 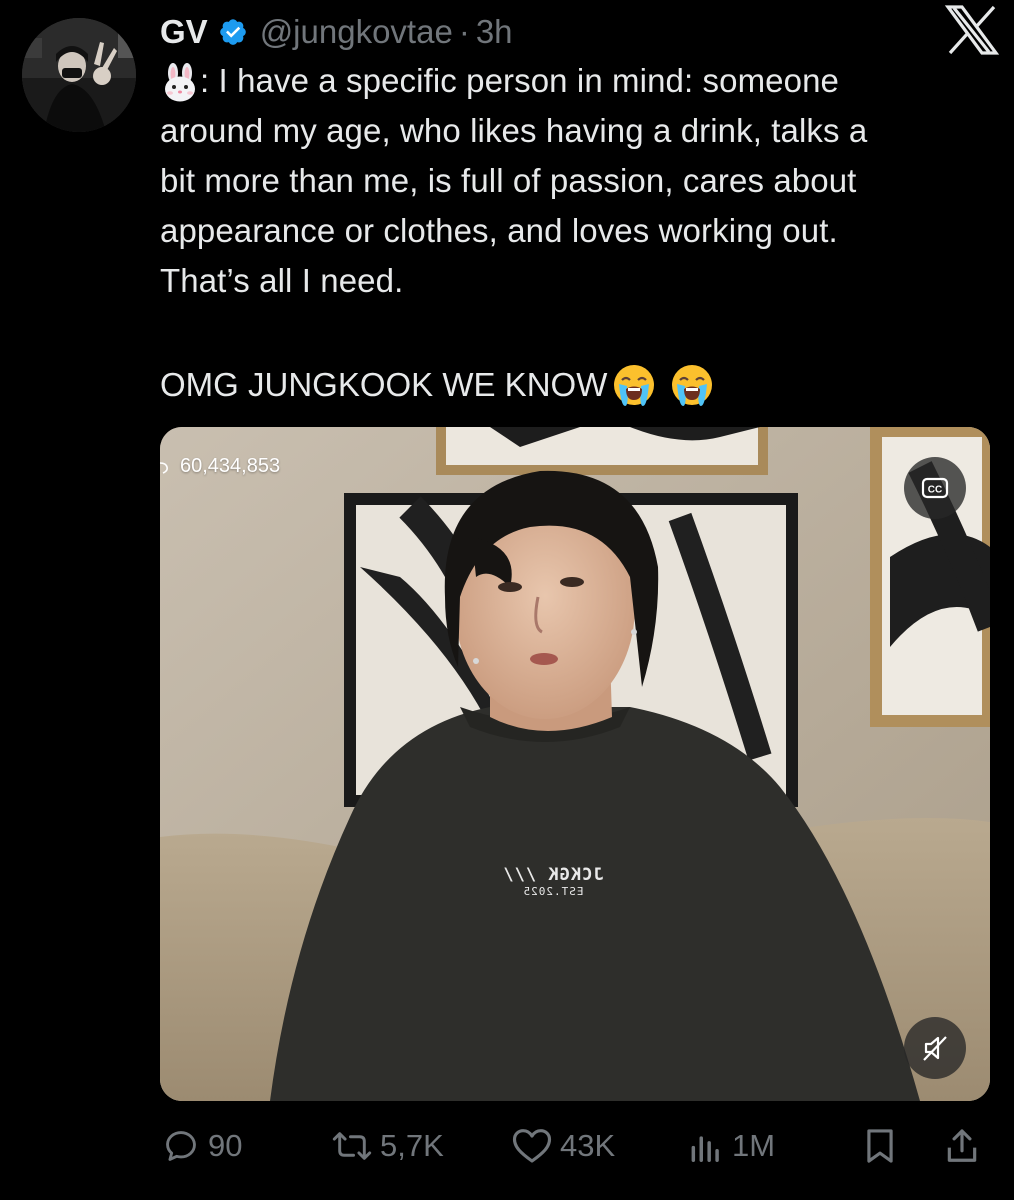 I want to click on x-logo-icon, so click(x=972, y=30).